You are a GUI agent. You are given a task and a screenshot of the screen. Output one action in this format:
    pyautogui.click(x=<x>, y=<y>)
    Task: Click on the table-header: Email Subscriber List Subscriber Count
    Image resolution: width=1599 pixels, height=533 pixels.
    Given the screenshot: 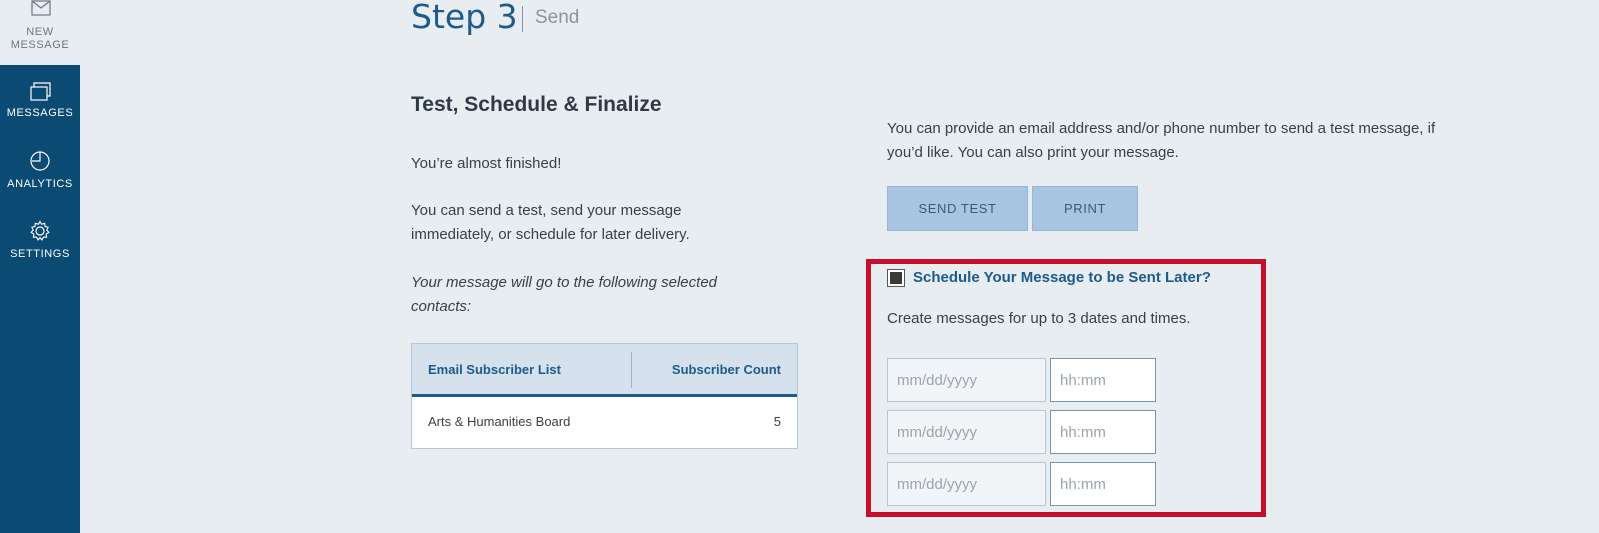 What is the action you would take?
    pyautogui.click(x=604, y=370)
    